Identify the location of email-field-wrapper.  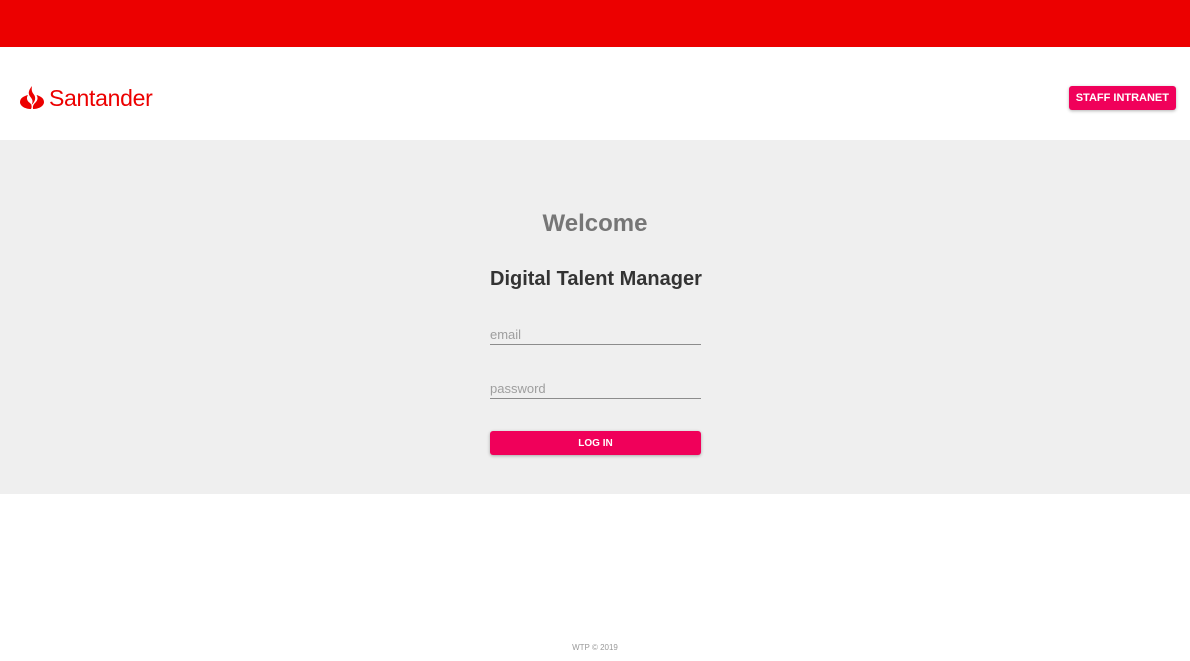
(595, 329).